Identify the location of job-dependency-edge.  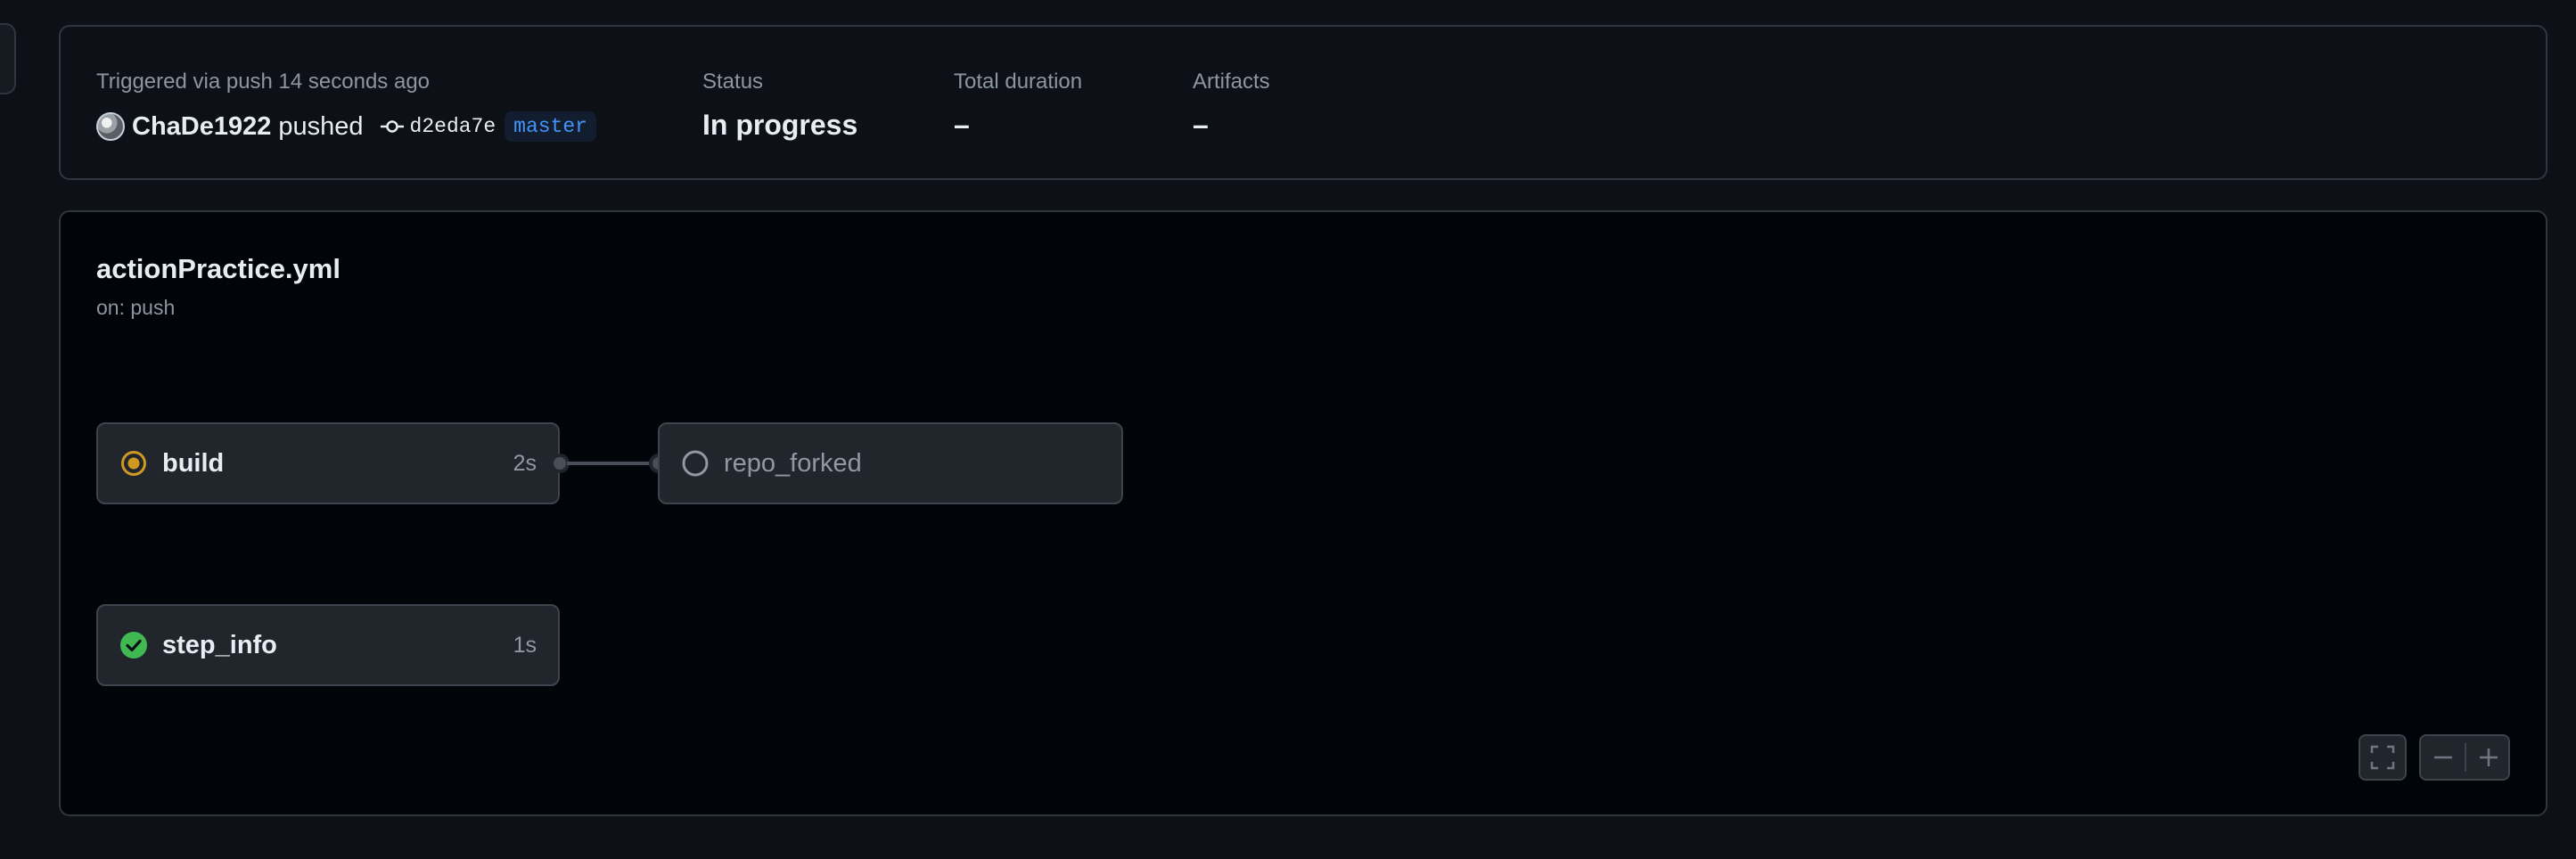
(613, 463).